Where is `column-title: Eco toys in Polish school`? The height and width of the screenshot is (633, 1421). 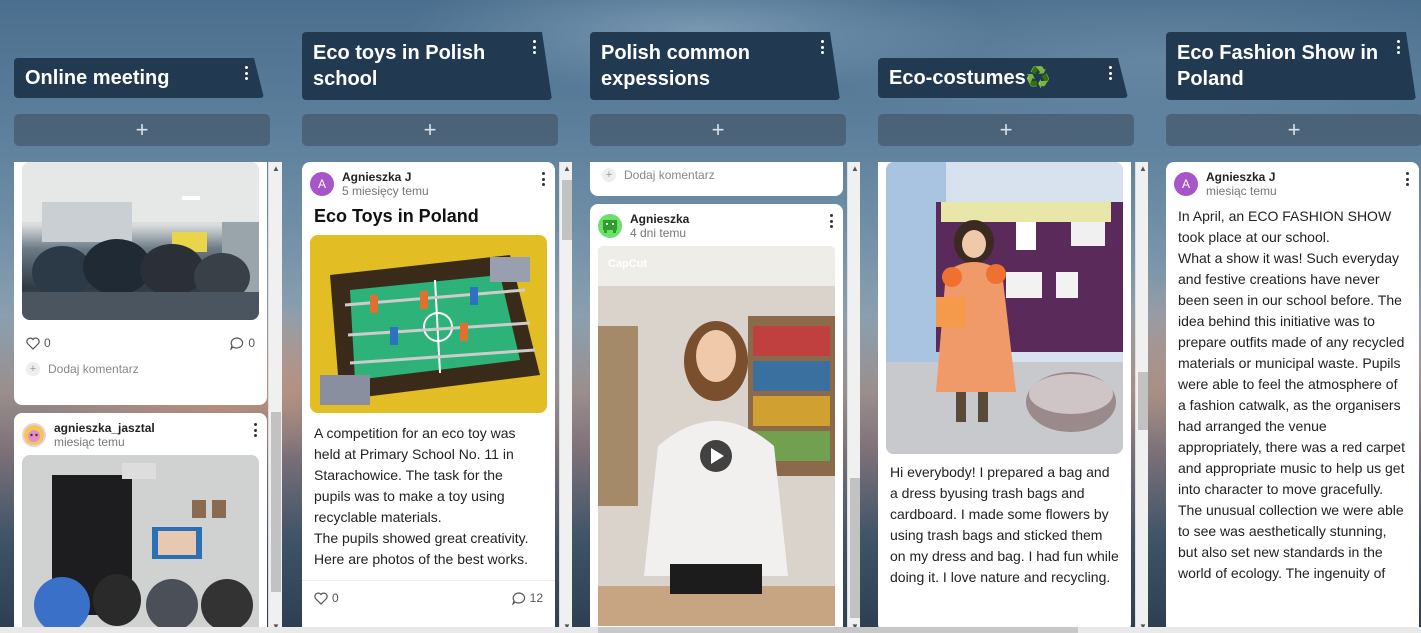
column-title: Eco toys in Polish school is located at coordinates (399, 66).